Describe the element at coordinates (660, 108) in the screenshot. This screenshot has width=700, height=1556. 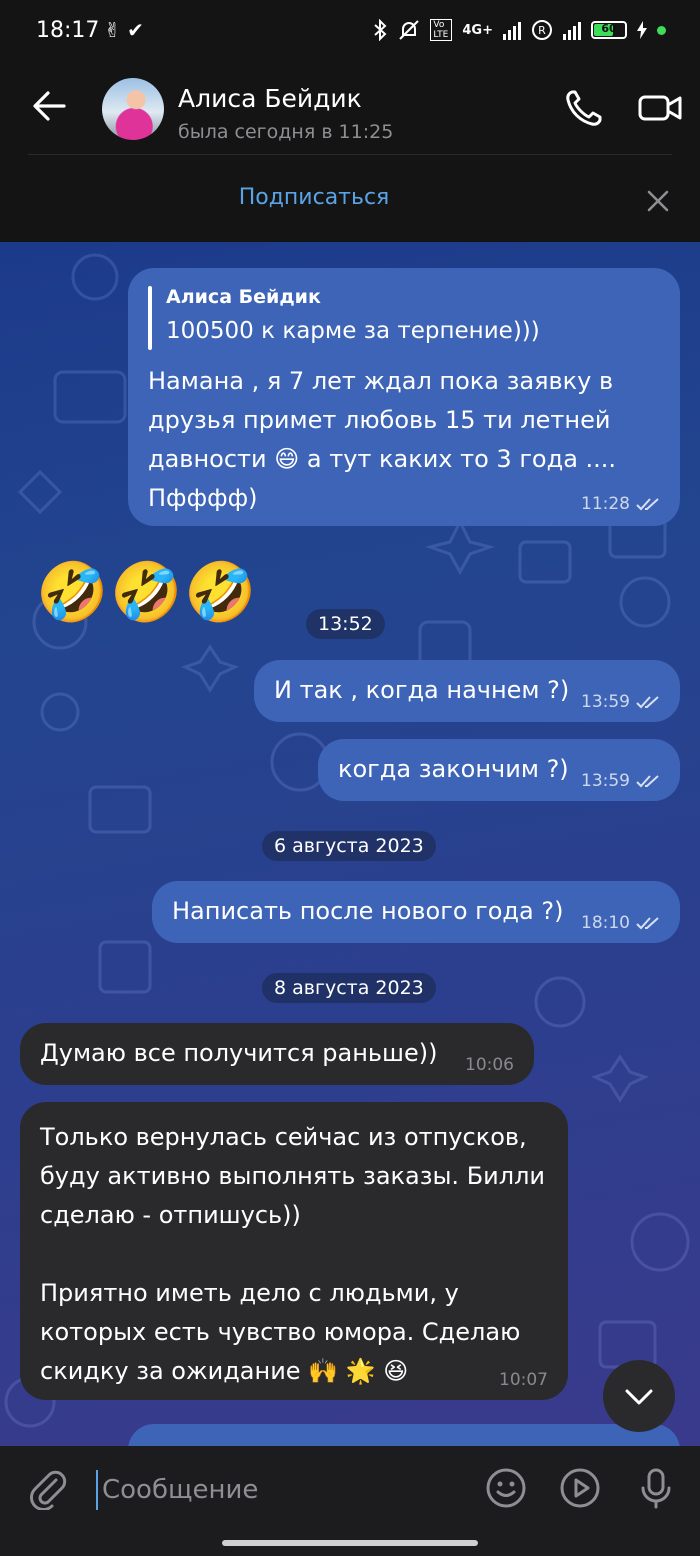
I see `video-camera-icon` at that location.